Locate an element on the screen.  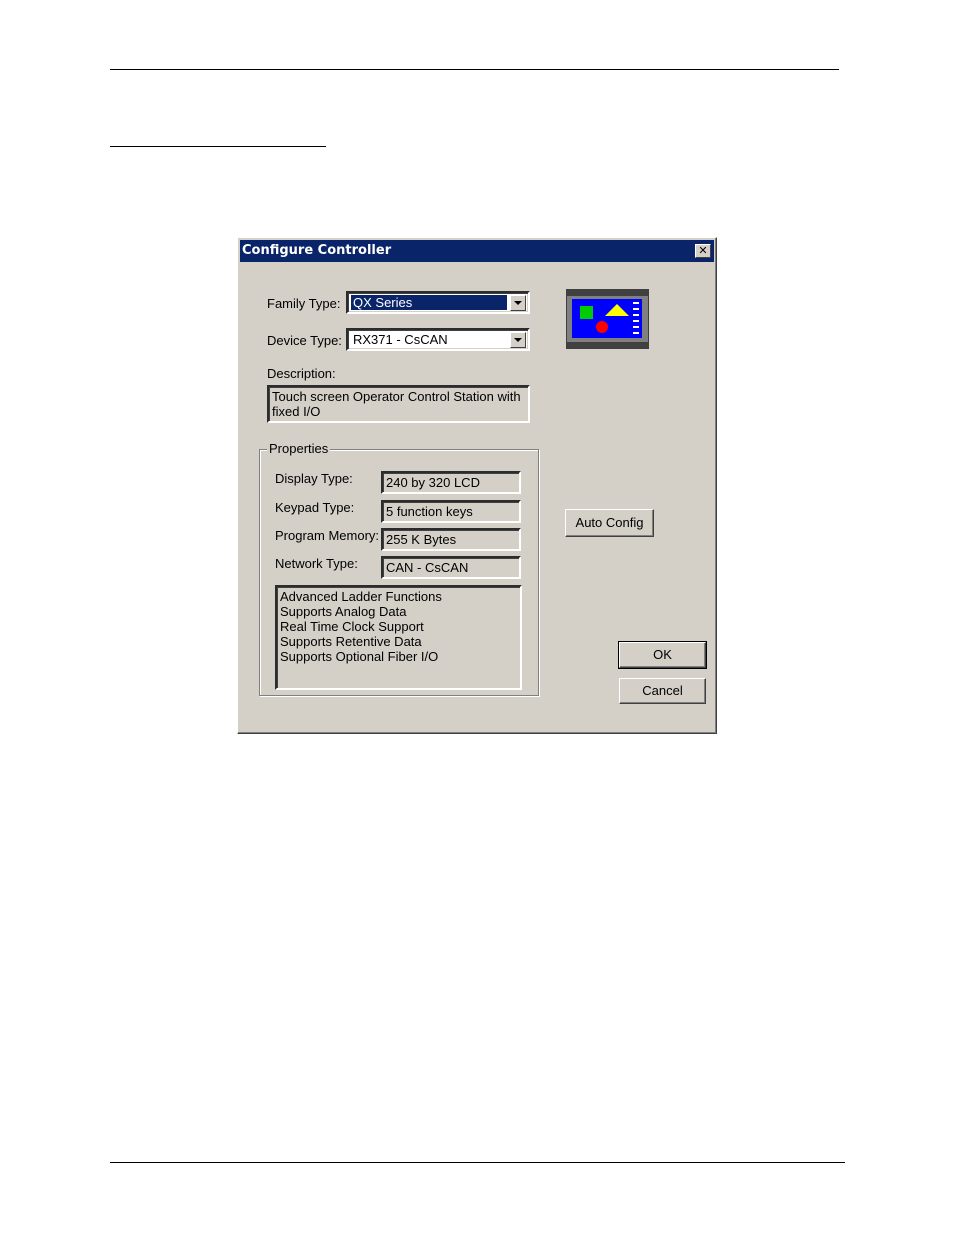
network-type-field: CAN - CsCAN is located at coordinates (451, 567).